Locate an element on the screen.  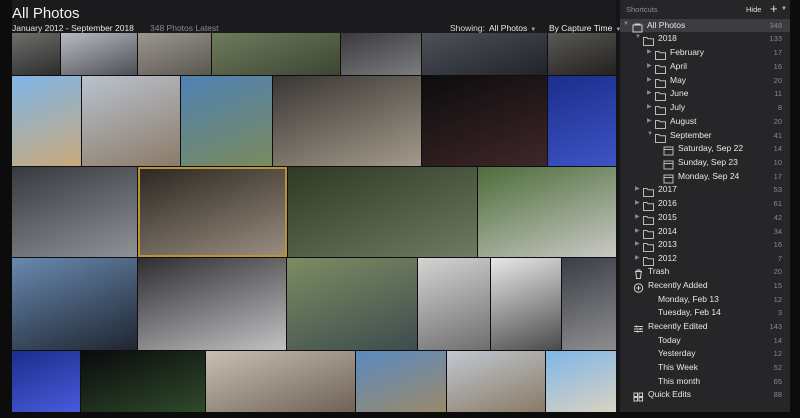
photo-highway-aerial is located at coordinates (526, 304).